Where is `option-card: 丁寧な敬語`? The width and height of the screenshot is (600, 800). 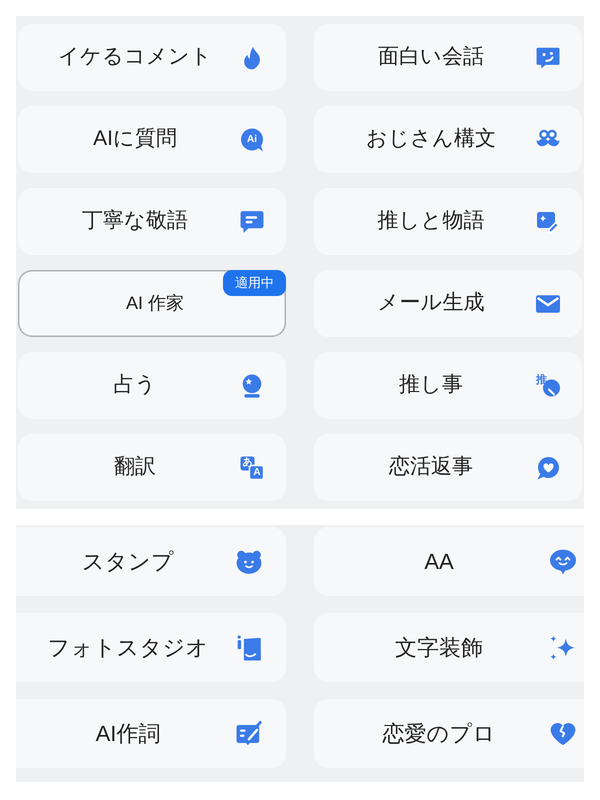
option-card: 丁寧な敬語 is located at coordinates (152, 221).